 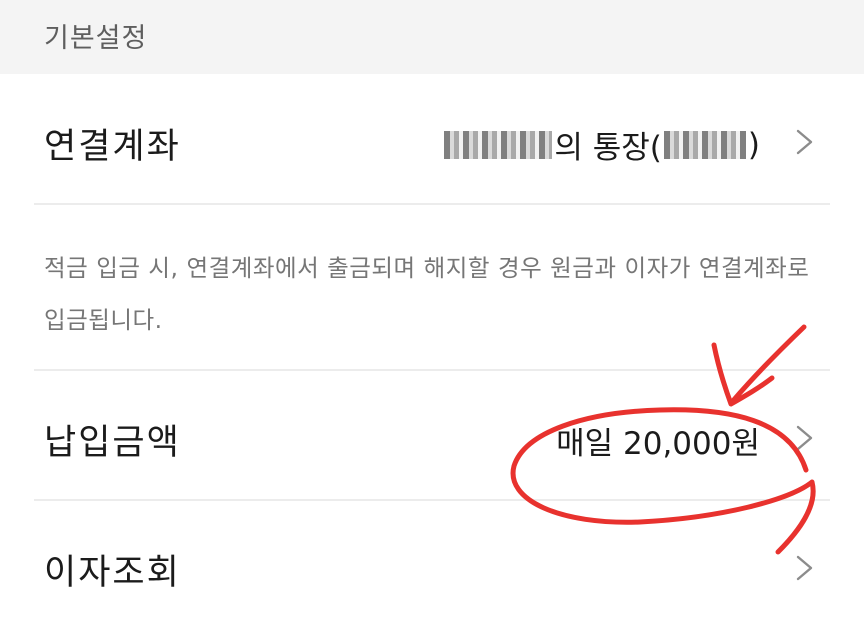 I want to click on masked-account-holder, so click(x=498, y=144).